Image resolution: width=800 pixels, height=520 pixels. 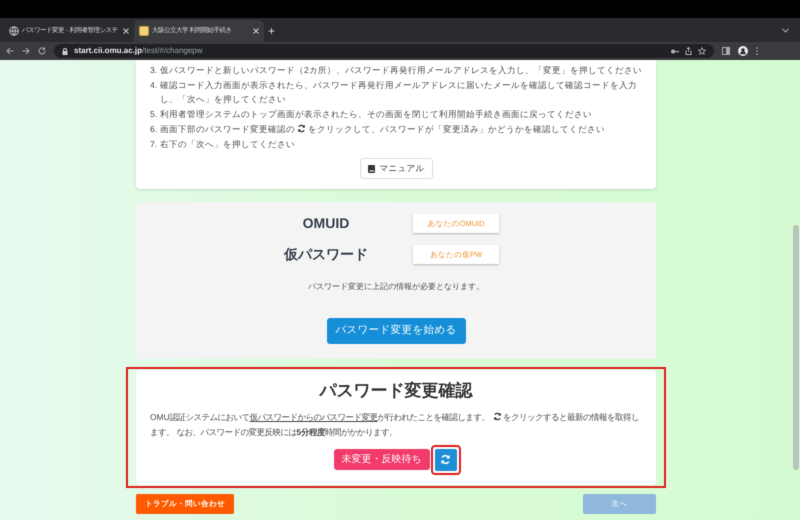 What do you see at coordinates (138, 51) in the screenshot?
I see `url-text: start.cii.omu.ac.jp/test/#/changepw` at bounding box center [138, 51].